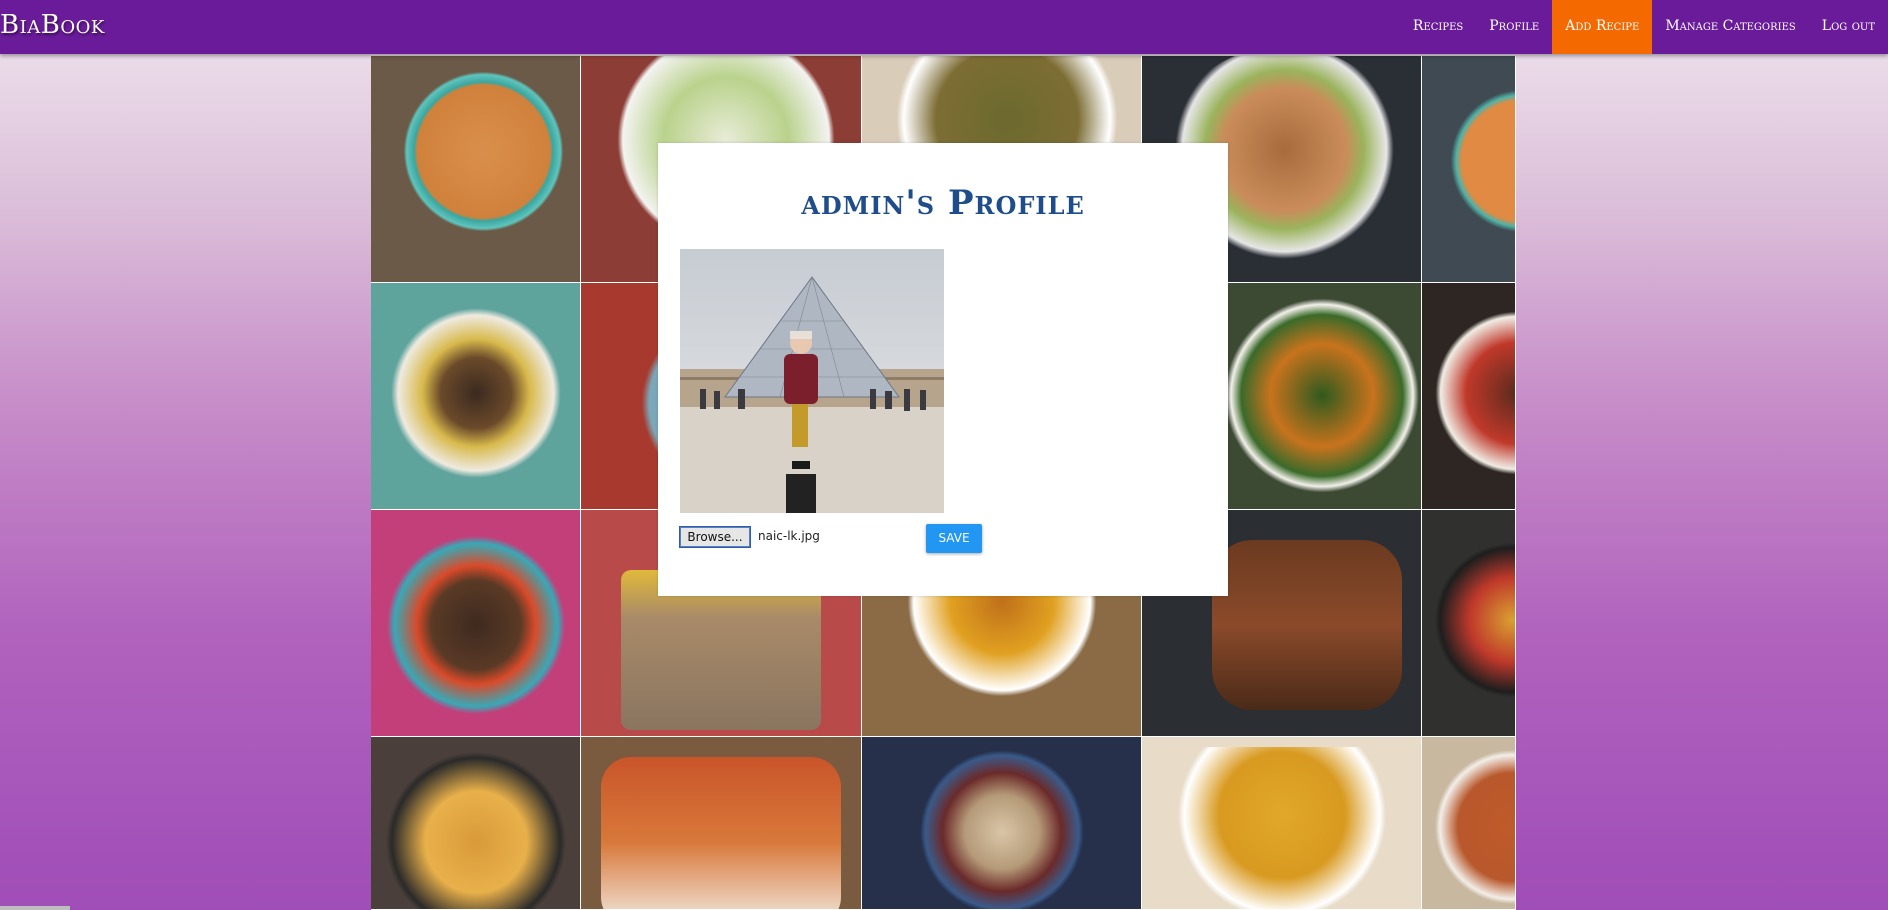 Image resolution: width=1888 pixels, height=910 pixels. I want to click on nav-profile-link: Profile, so click(1514, 27).